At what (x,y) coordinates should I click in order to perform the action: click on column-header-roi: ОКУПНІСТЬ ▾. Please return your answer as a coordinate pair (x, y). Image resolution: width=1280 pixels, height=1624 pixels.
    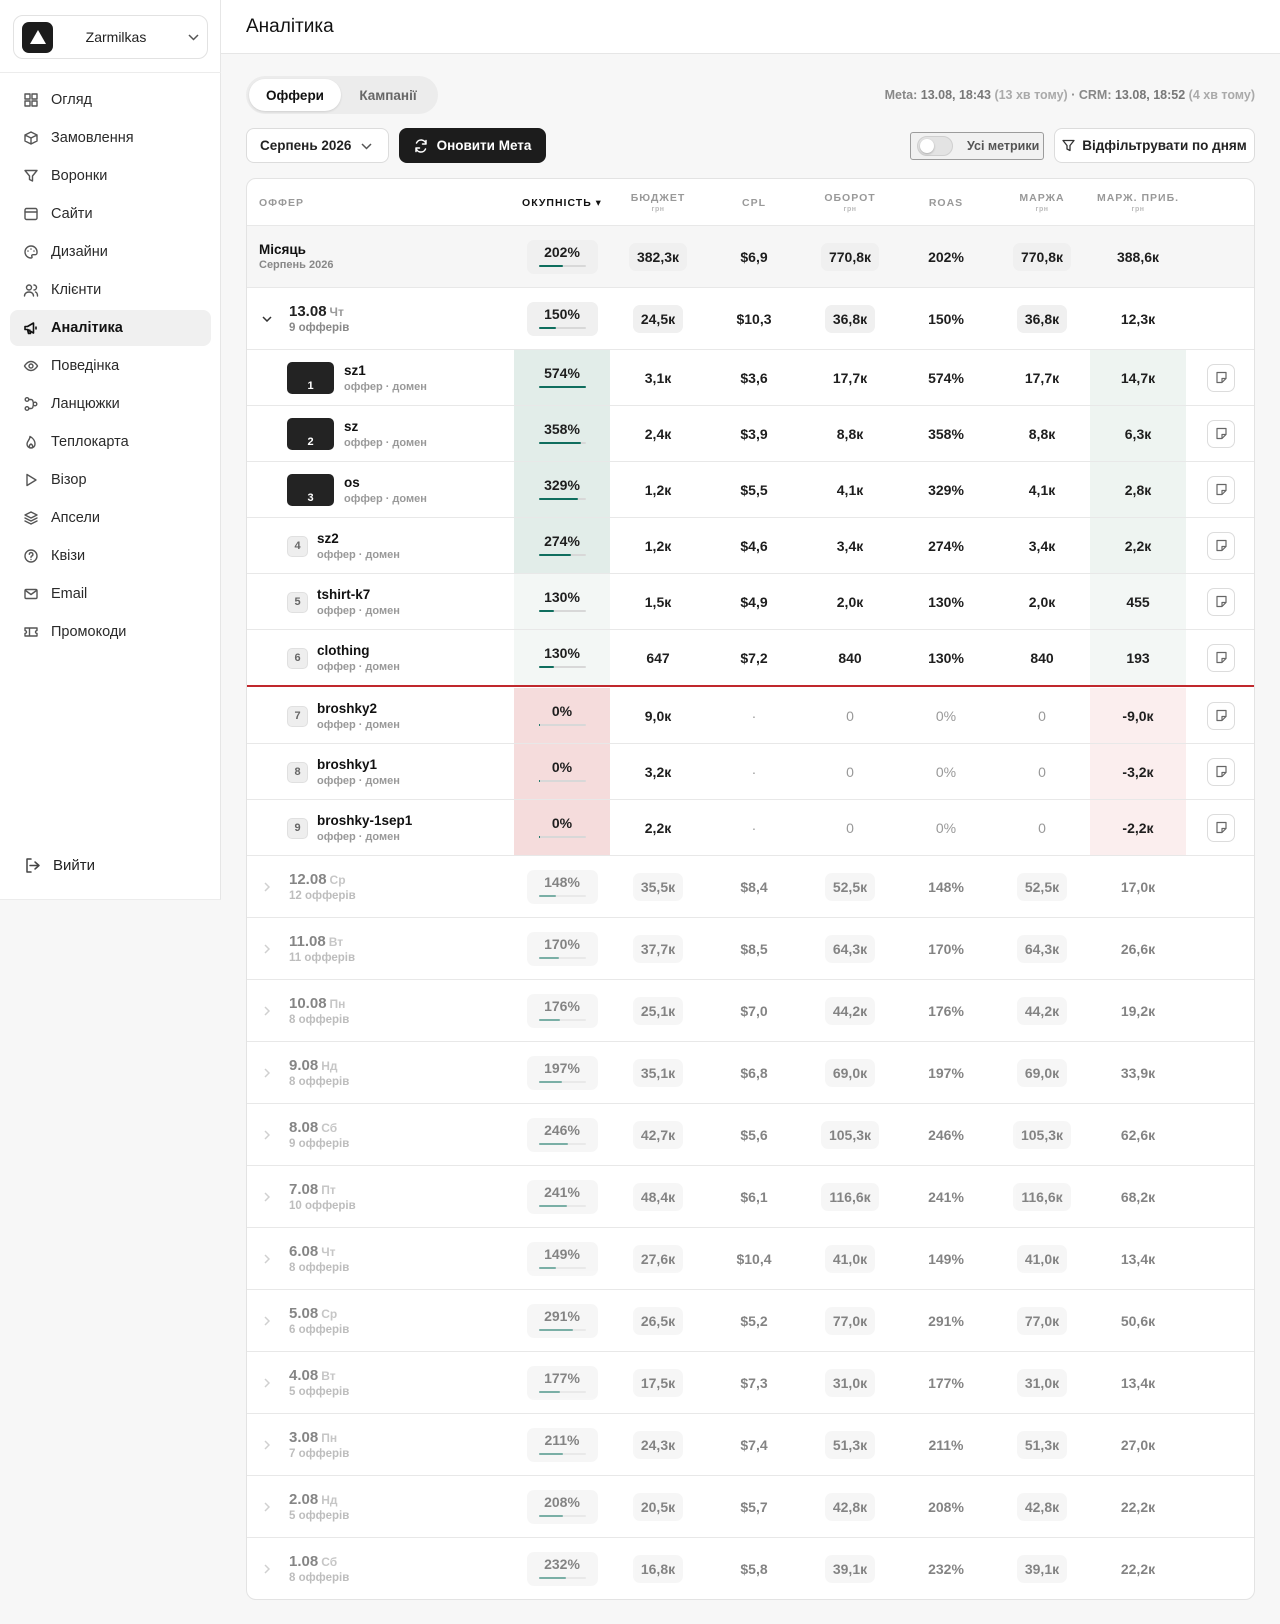
    Looking at the image, I should click on (562, 202).